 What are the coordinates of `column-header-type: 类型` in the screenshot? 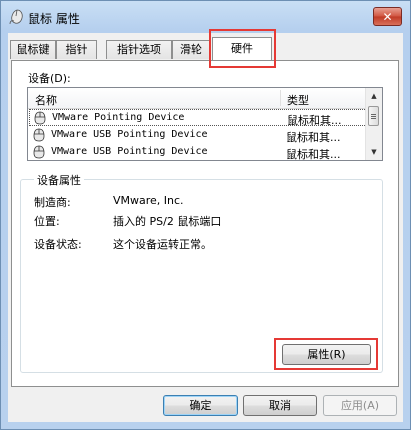 It's located at (298, 100).